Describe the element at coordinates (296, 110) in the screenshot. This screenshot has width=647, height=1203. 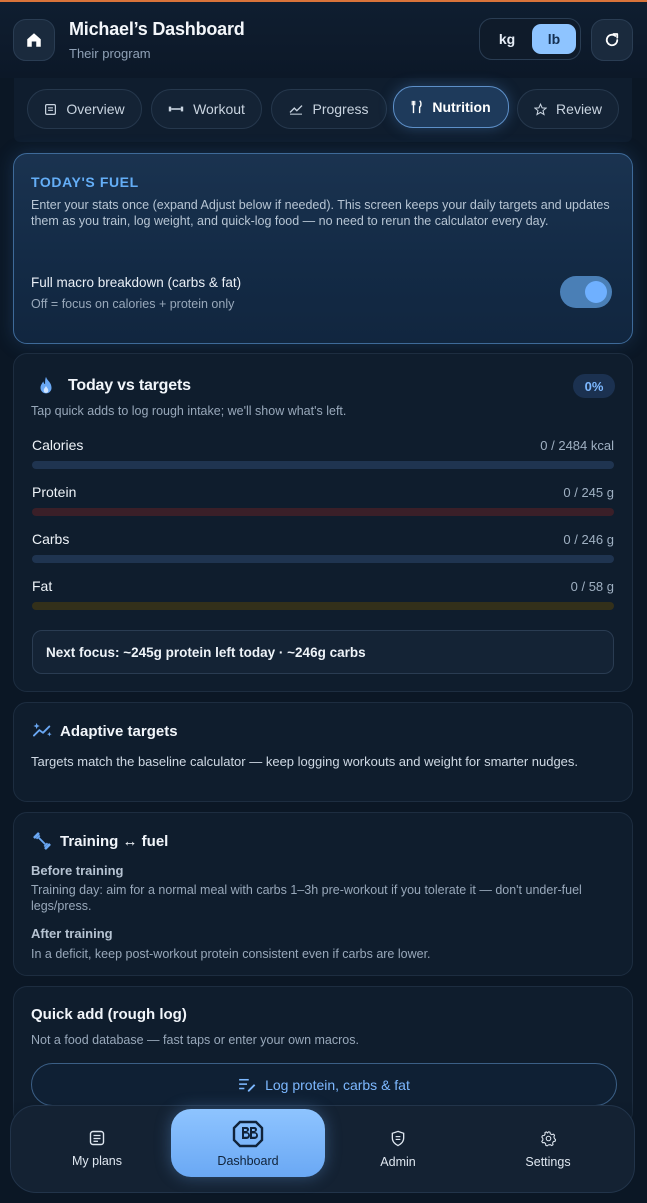
I see `trend-icon` at that location.